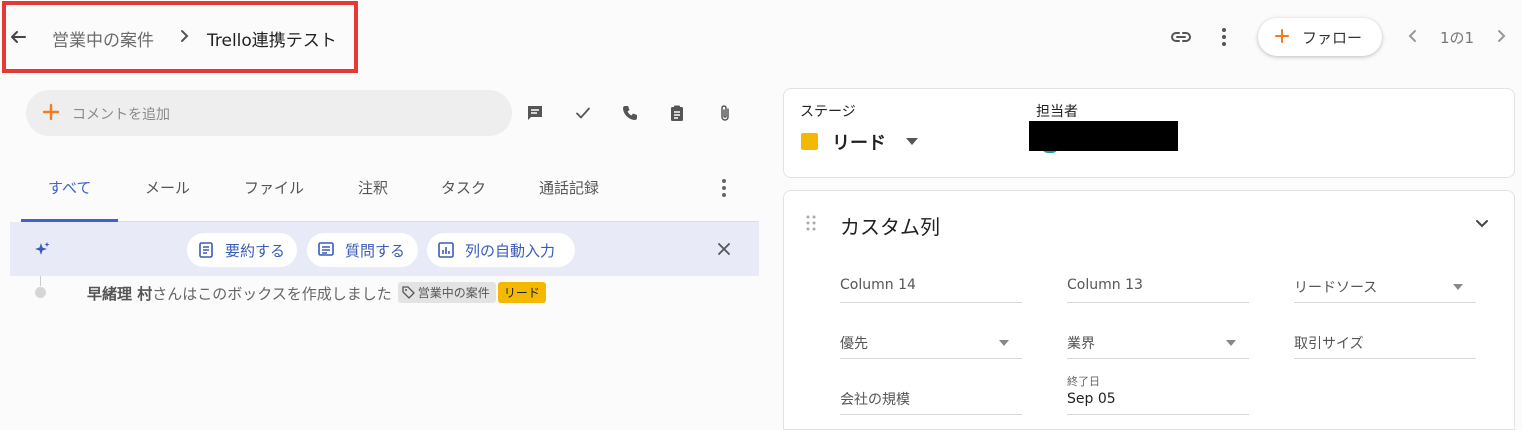 The height and width of the screenshot is (430, 1522). I want to click on chevron-left-icon, so click(1413, 36).